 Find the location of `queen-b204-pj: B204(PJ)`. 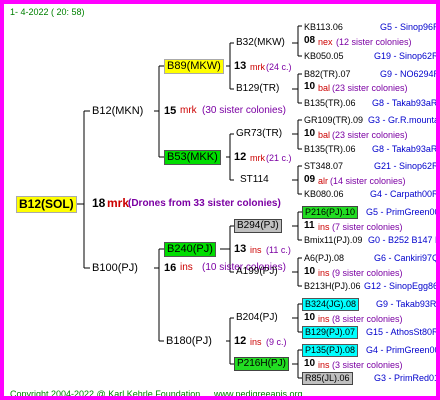

queen-b204-pj: B204(PJ) is located at coordinates (257, 317).